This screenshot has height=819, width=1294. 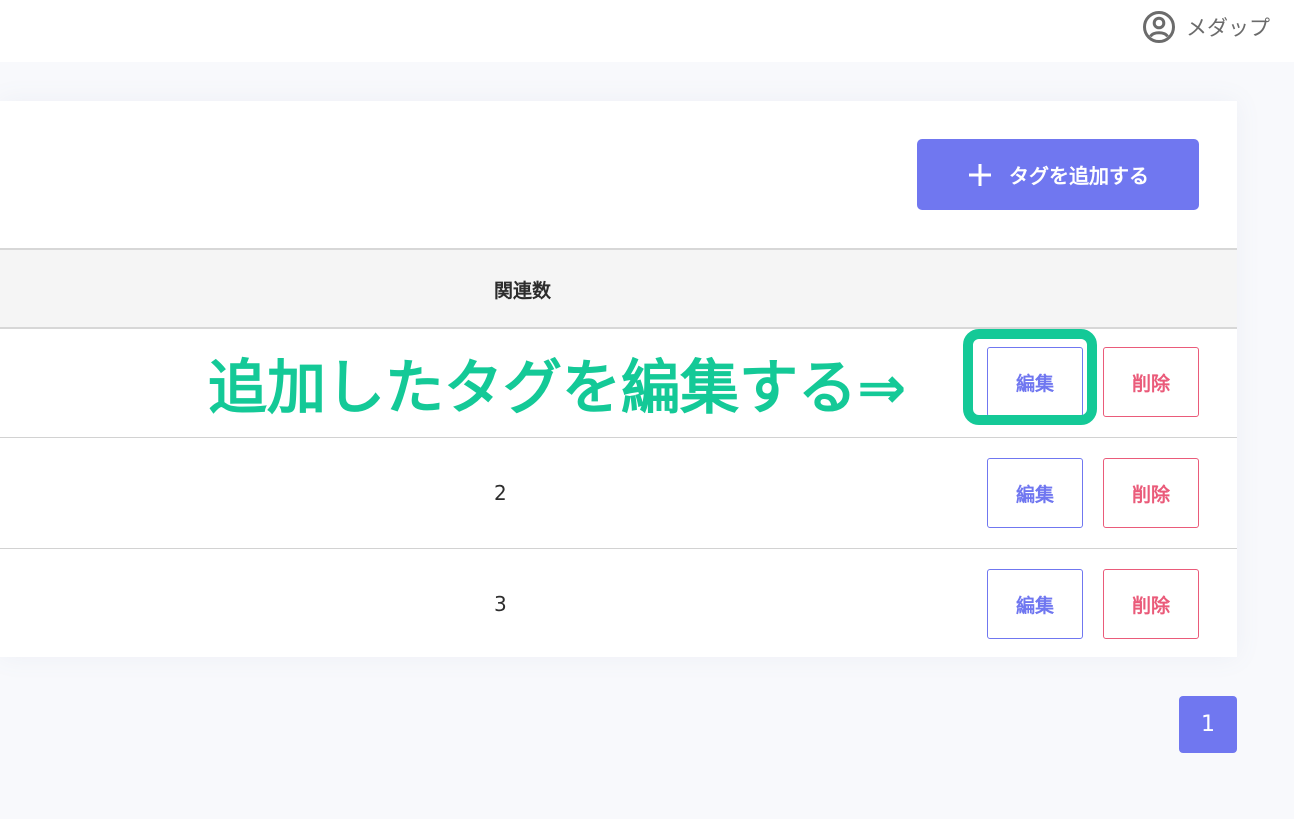 What do you see at coordinates (523, 291) in the screenshot?
I see `column-header-count: 関連数` at bounding box center [523, 291].